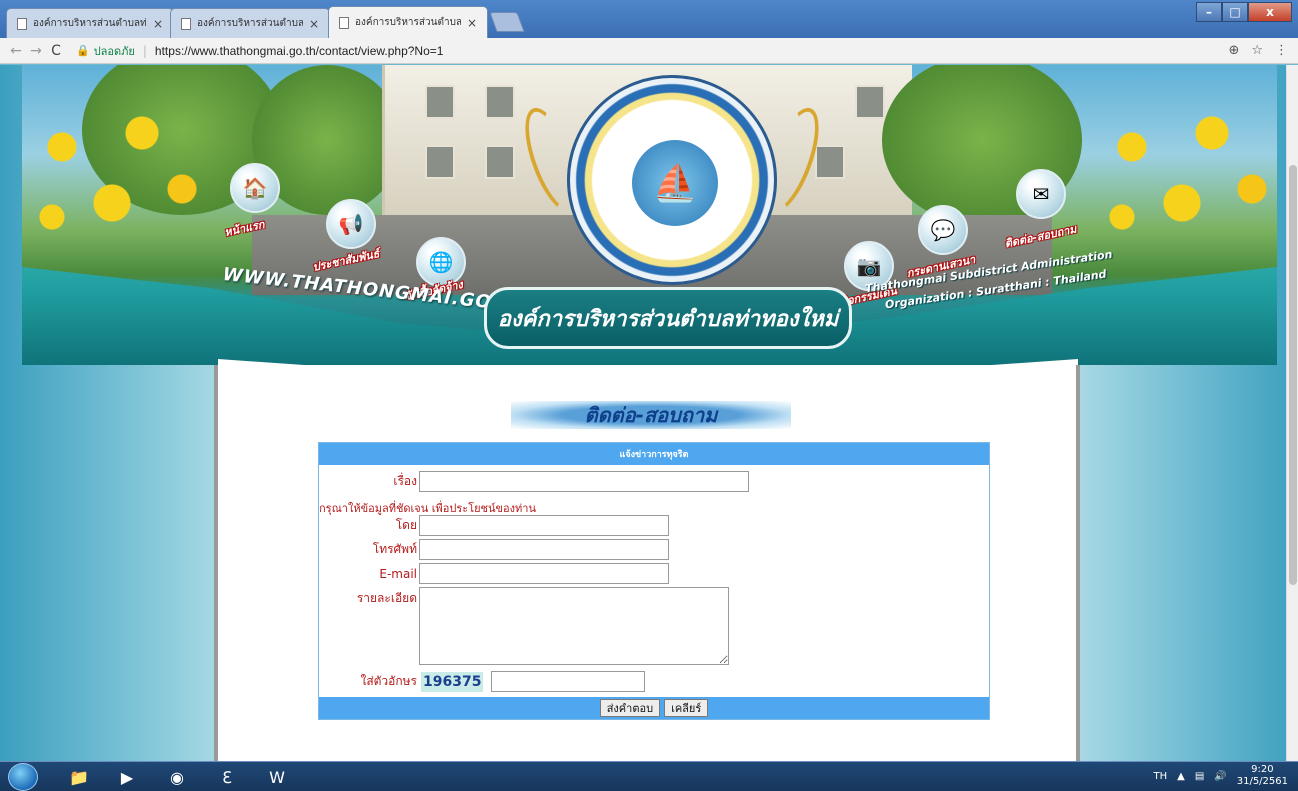 The height and width of the screenshot is (791, 1298). What do you see at coordinates (1293, 375) in the screenshot?
I see `scrollbar-thumb` at bounding box center [1293, 375].